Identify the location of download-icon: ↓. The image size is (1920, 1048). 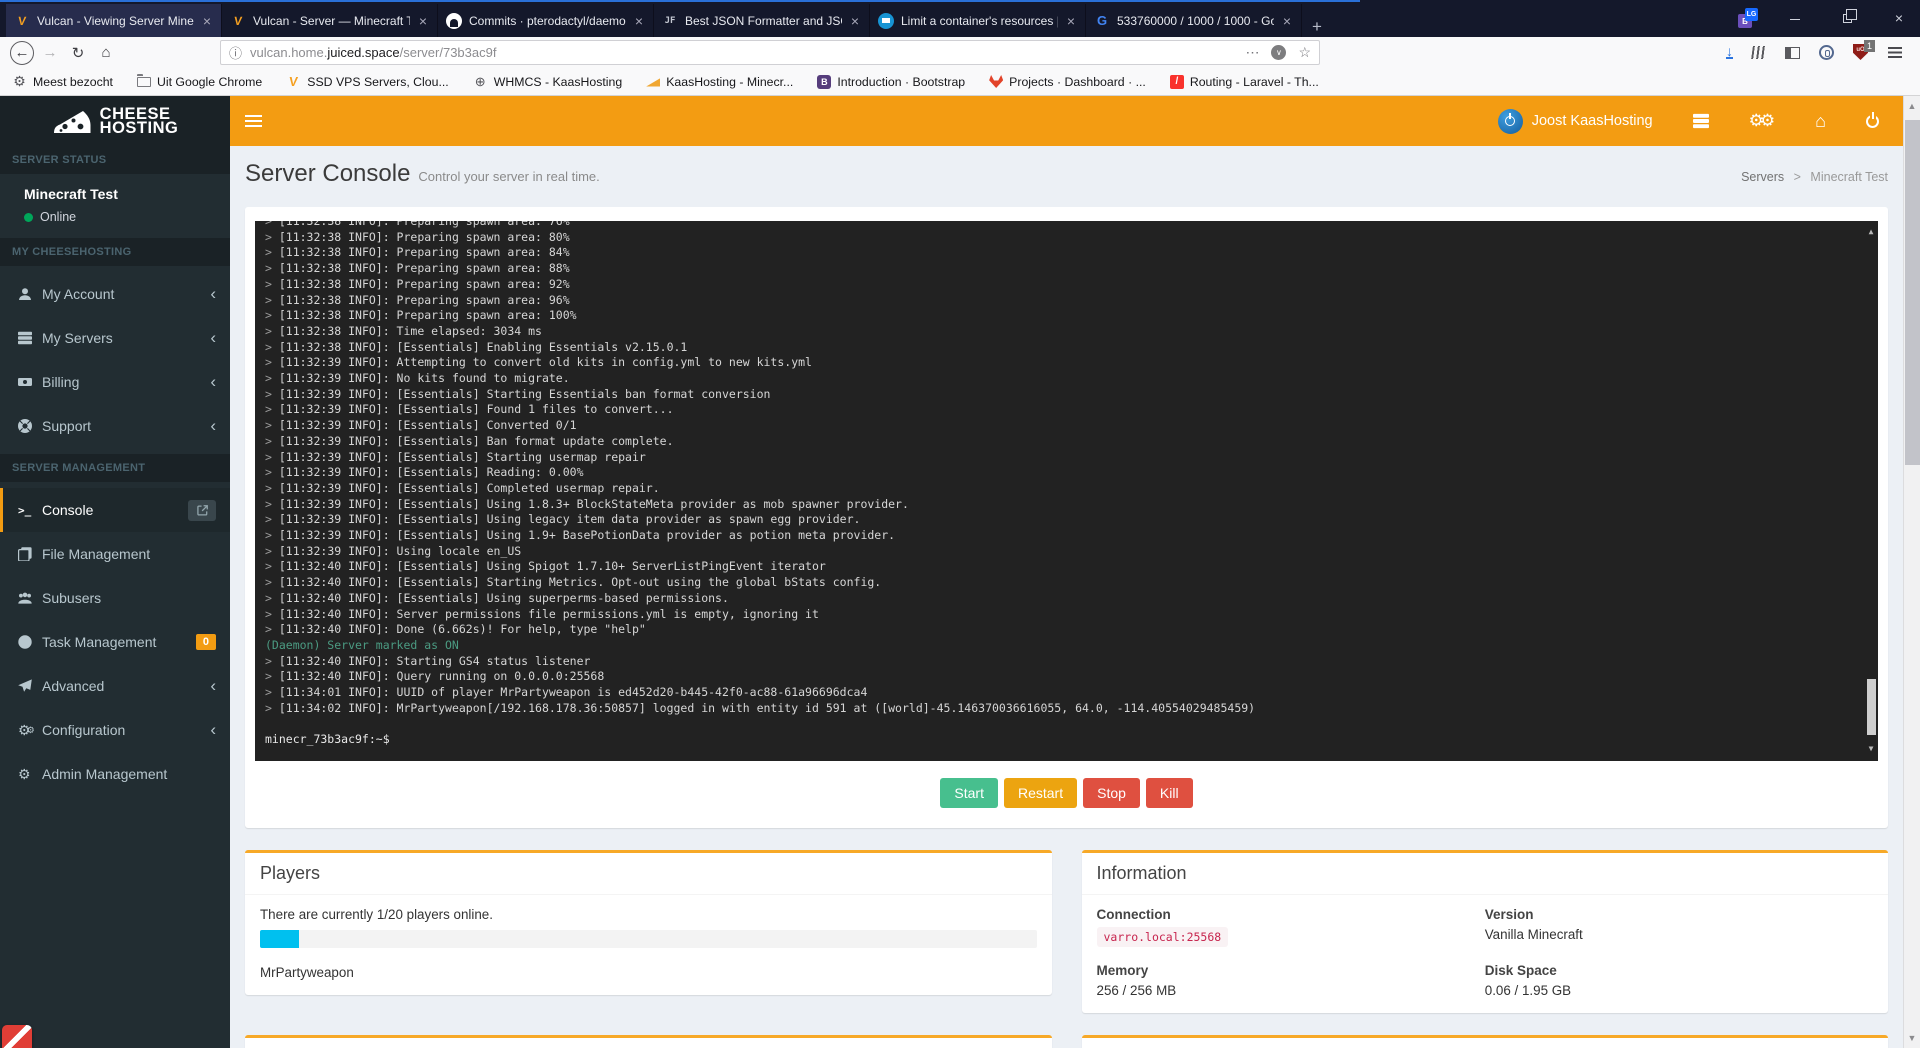
(1729, 51).